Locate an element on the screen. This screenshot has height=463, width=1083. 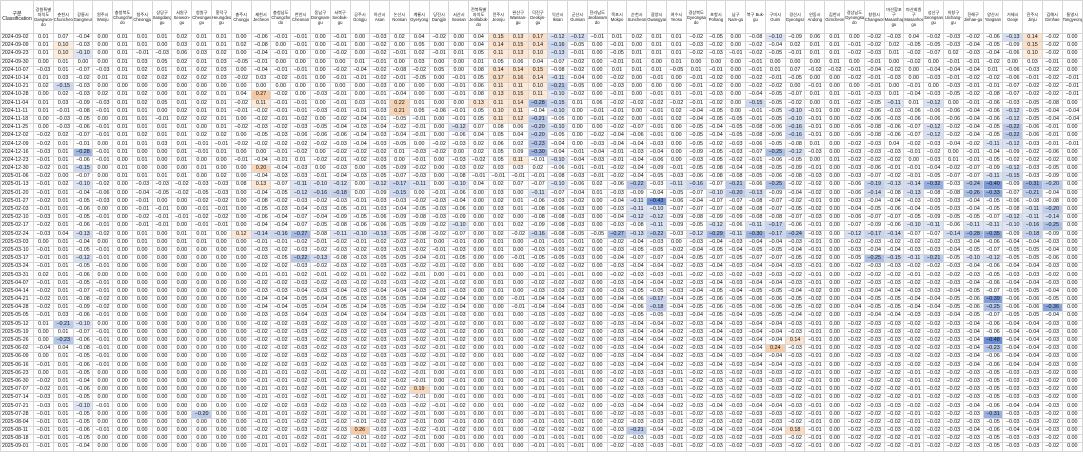
column-header: 천안시 Cheonan is located at coordinates (300, 17).